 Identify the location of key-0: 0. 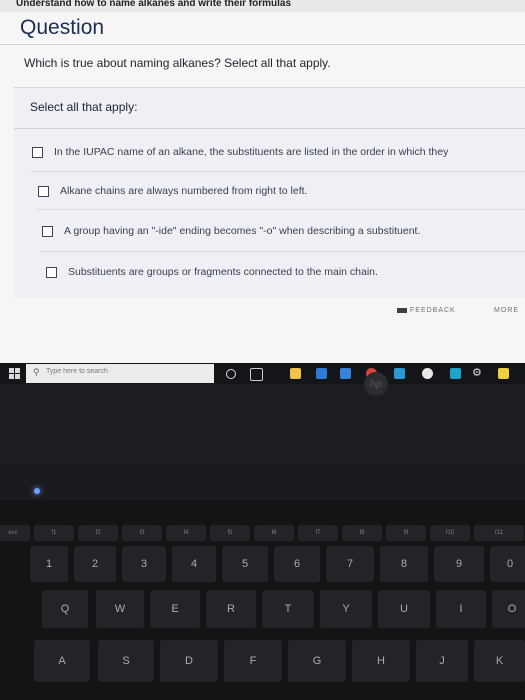
(507, 564).